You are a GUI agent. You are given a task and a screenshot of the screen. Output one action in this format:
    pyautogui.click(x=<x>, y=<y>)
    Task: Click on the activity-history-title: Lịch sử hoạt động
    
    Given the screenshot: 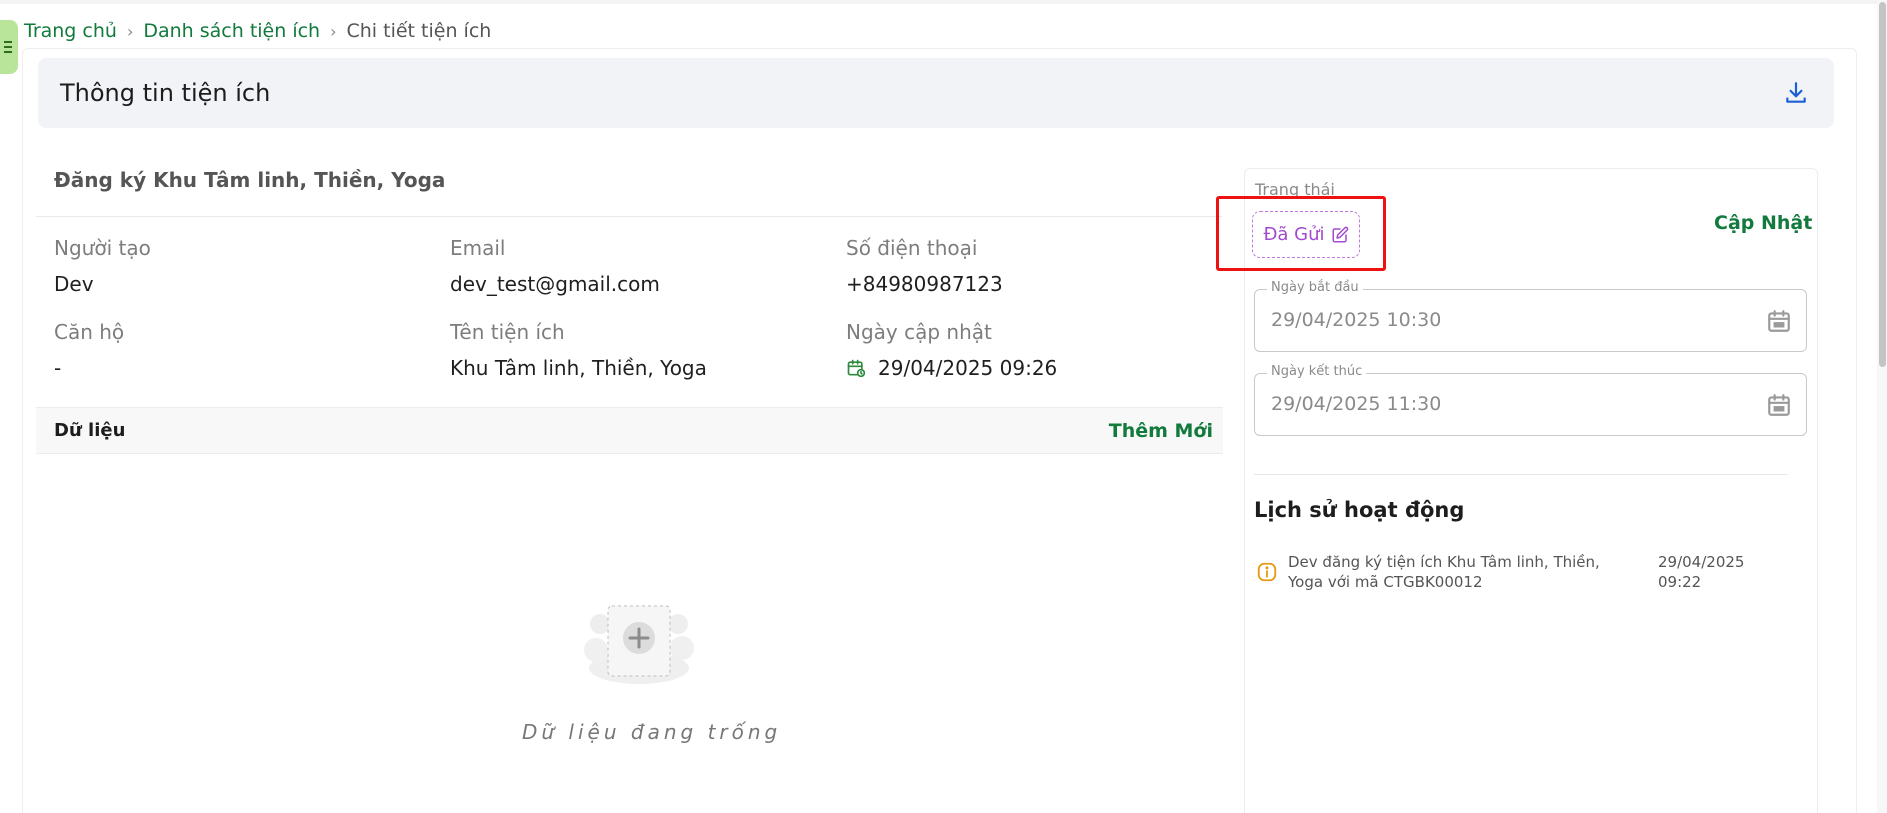 What is the action you would take?
    pyautogui.click(x=1359, y=510)
    